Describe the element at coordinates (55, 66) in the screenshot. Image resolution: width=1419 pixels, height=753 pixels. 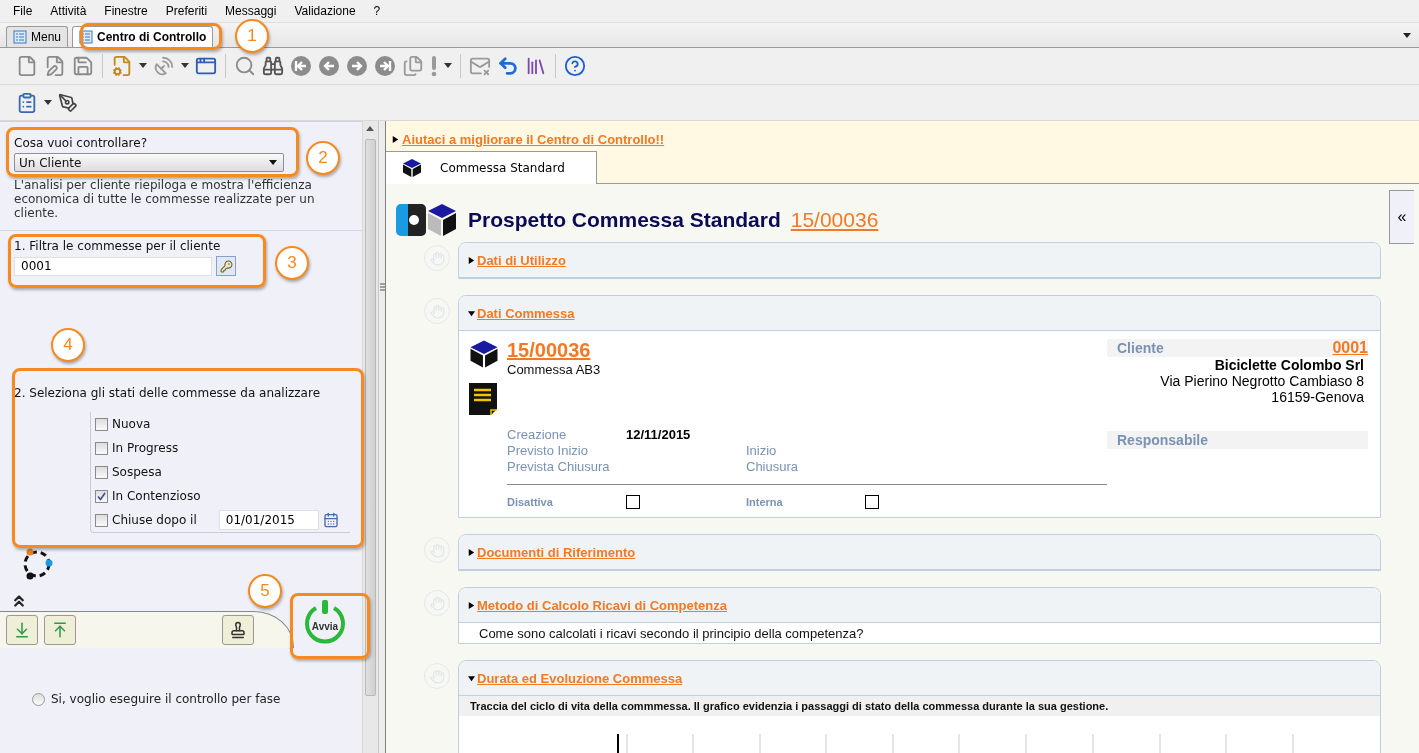
I see `edit-file-icon` at that location.